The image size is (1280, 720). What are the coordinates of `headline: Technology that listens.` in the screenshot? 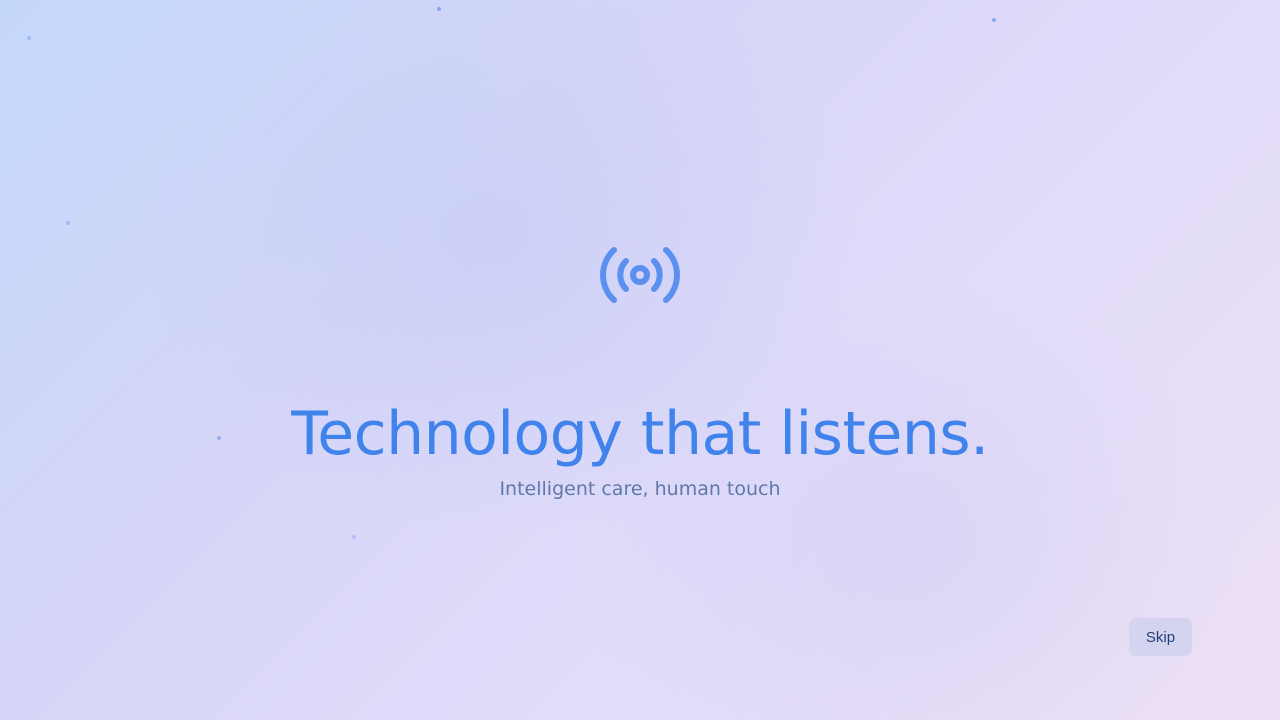 It's located at (640, 434).